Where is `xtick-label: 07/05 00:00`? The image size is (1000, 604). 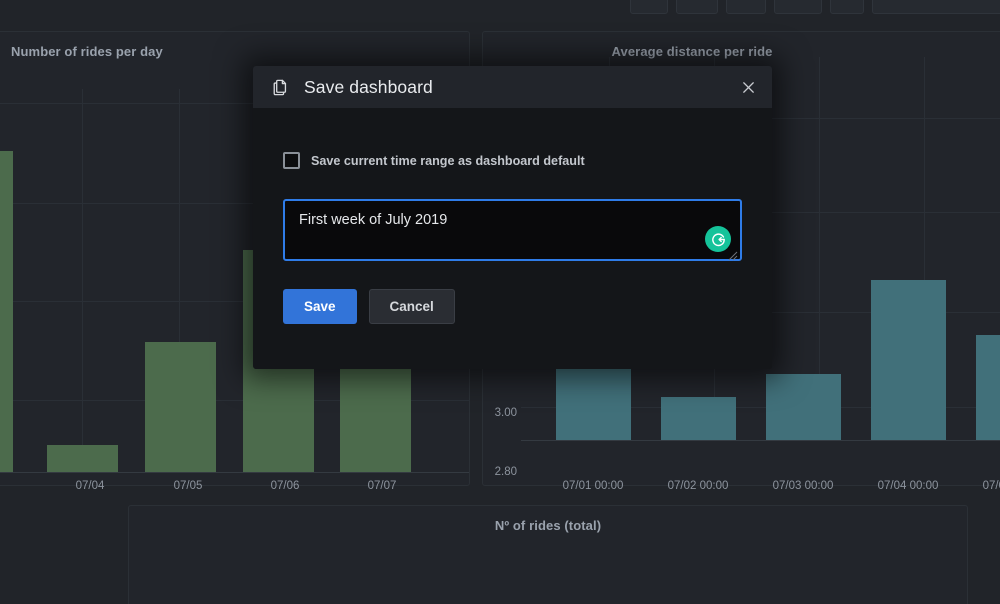
xtick-label: 07/05 00:00 is located at coordinates (991, 486).